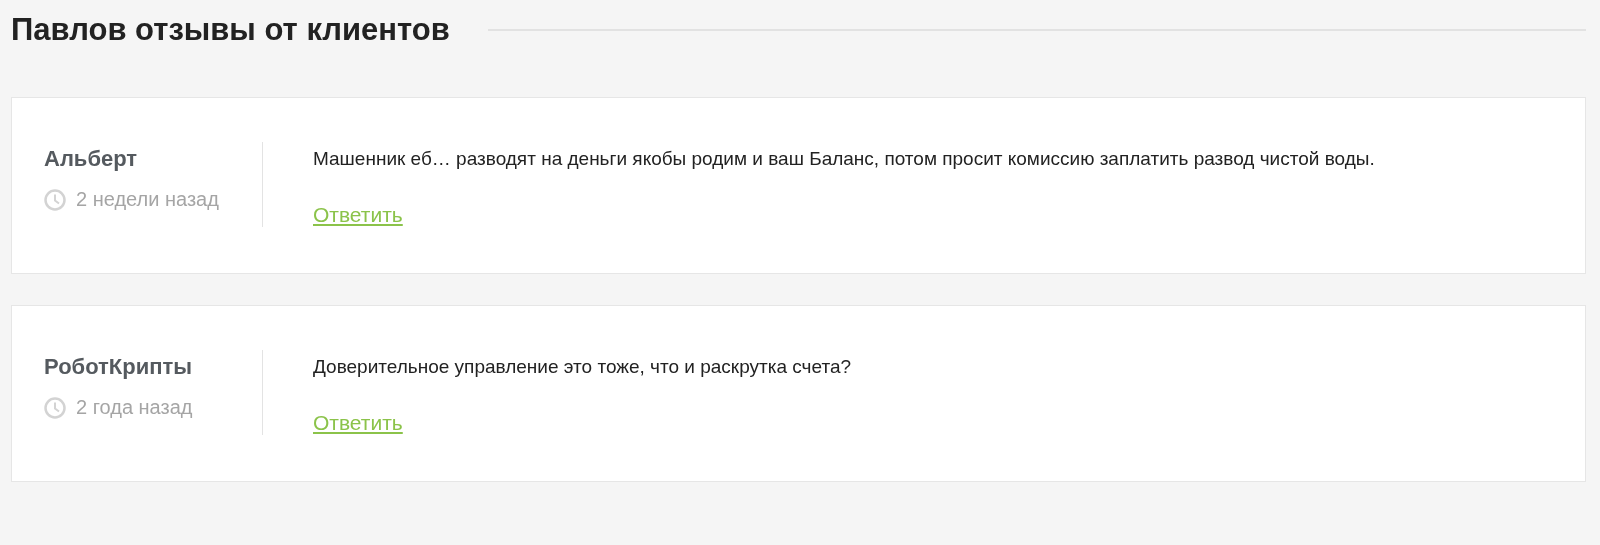  Describe the element at coordinates (582, 367) in the screenshot. I see `review-text: Доверительное управление это тоже, что и раскрутка счета?` at that location.